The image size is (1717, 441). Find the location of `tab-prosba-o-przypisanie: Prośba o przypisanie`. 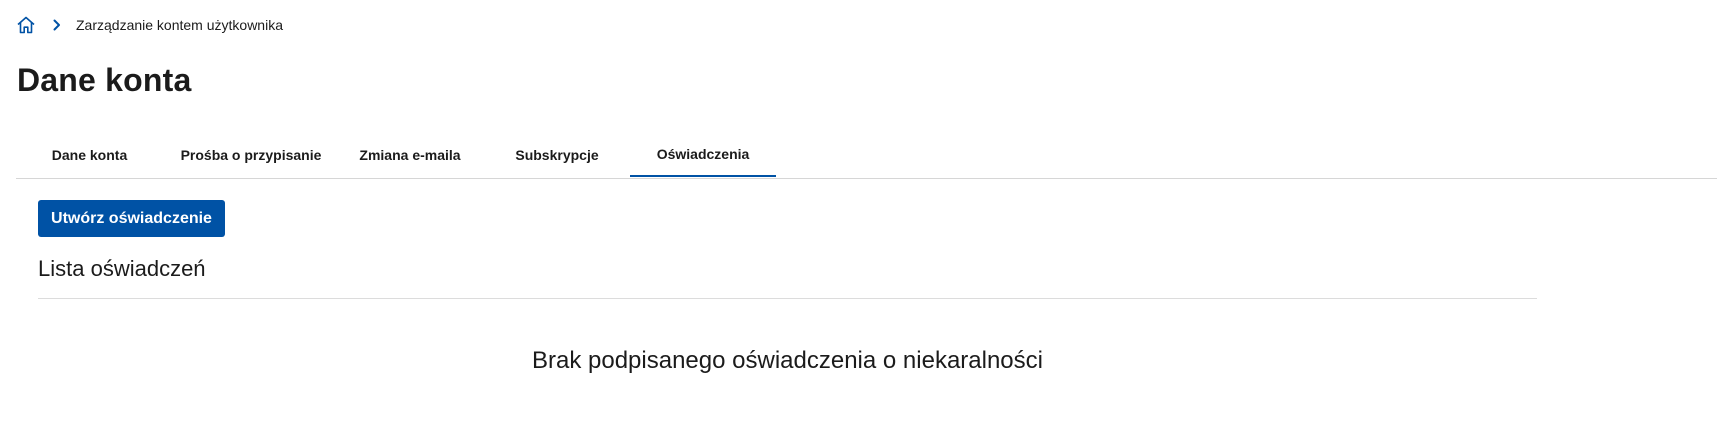

tab-prosba-o-przypisanie: Prośba o przypisanie is located at coordinates (251, 154).